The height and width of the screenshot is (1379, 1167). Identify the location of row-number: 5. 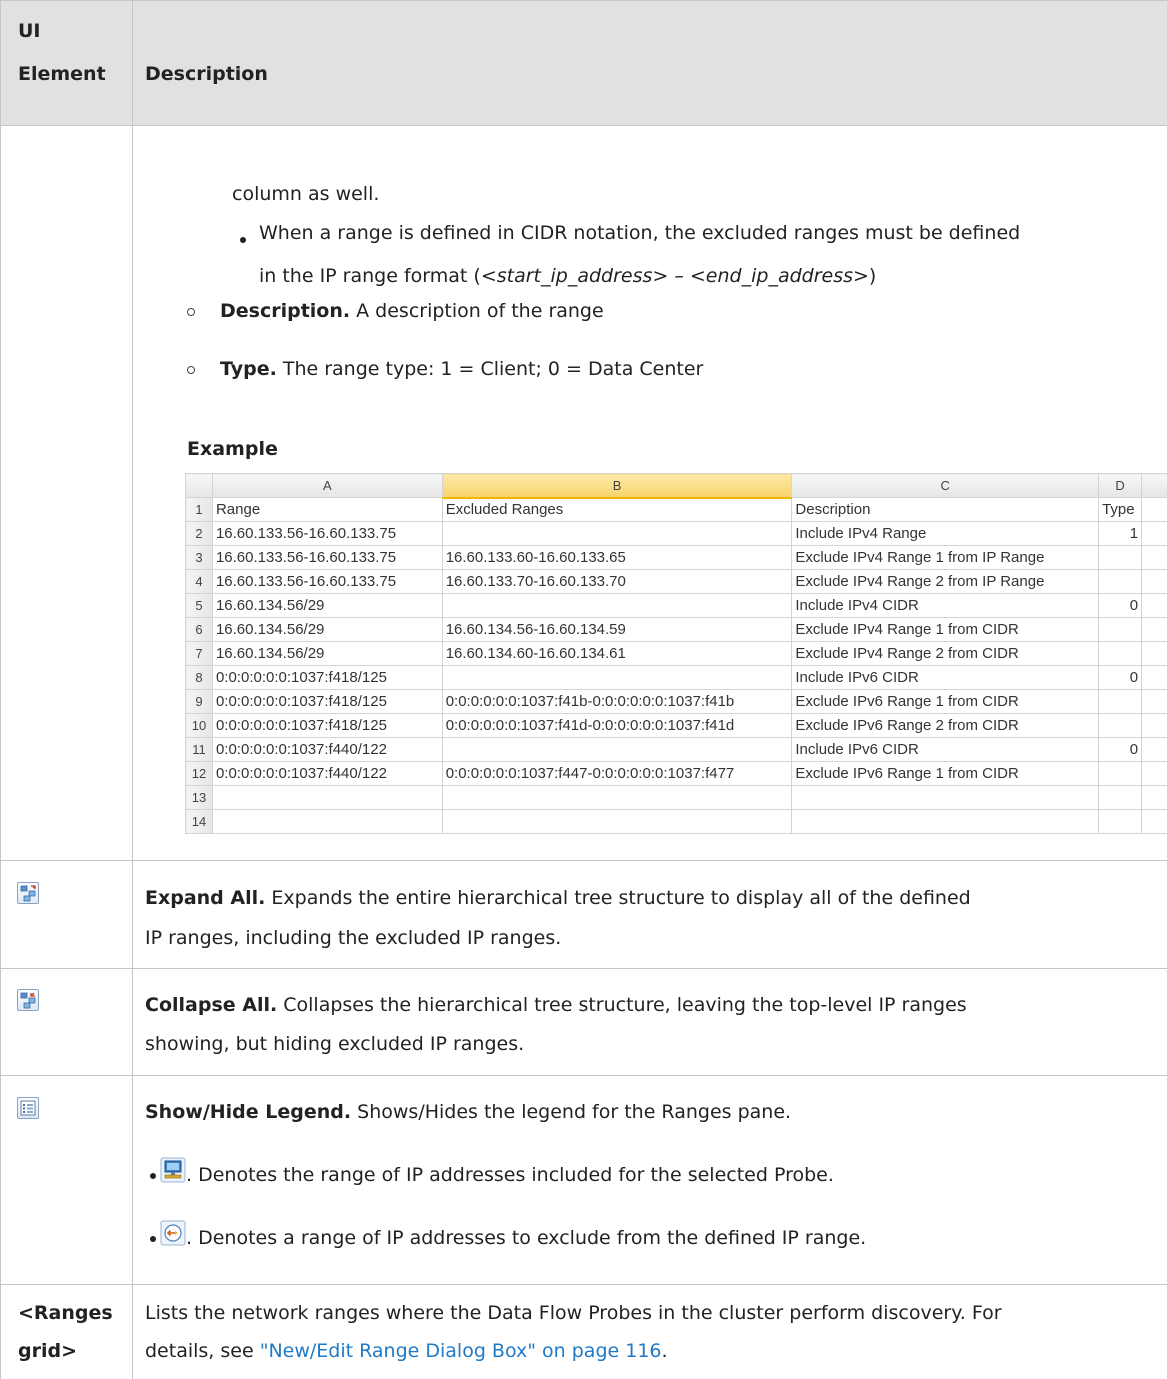
(199, 605).